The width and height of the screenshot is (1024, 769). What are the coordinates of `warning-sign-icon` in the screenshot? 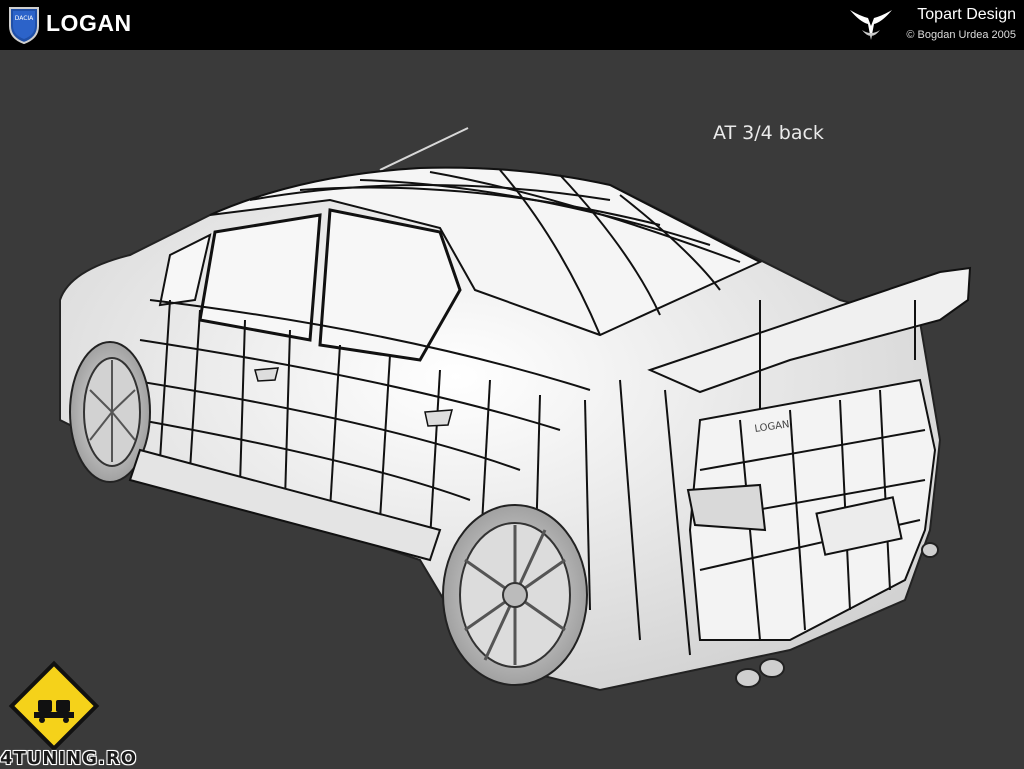 It's located at (54, 706).